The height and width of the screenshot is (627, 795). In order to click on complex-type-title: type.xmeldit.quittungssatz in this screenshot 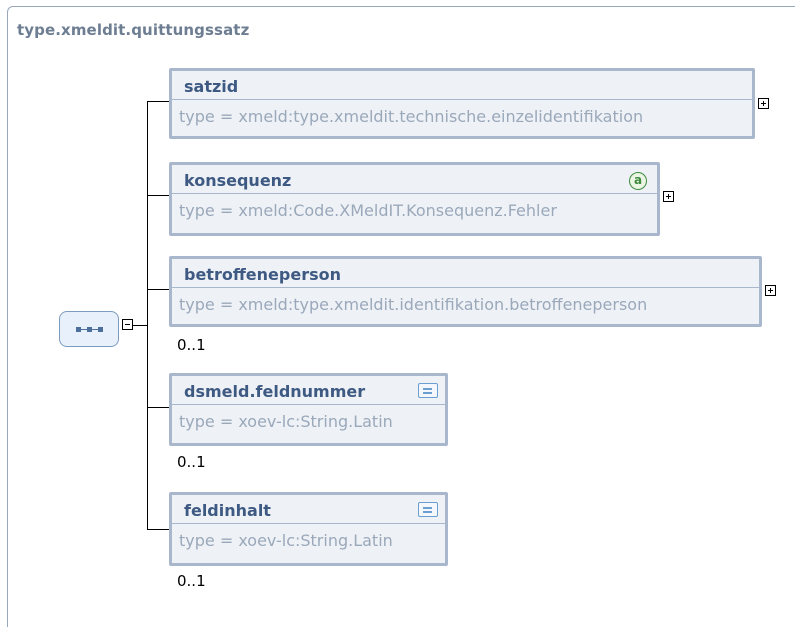, I will do `click(133, 30)`.